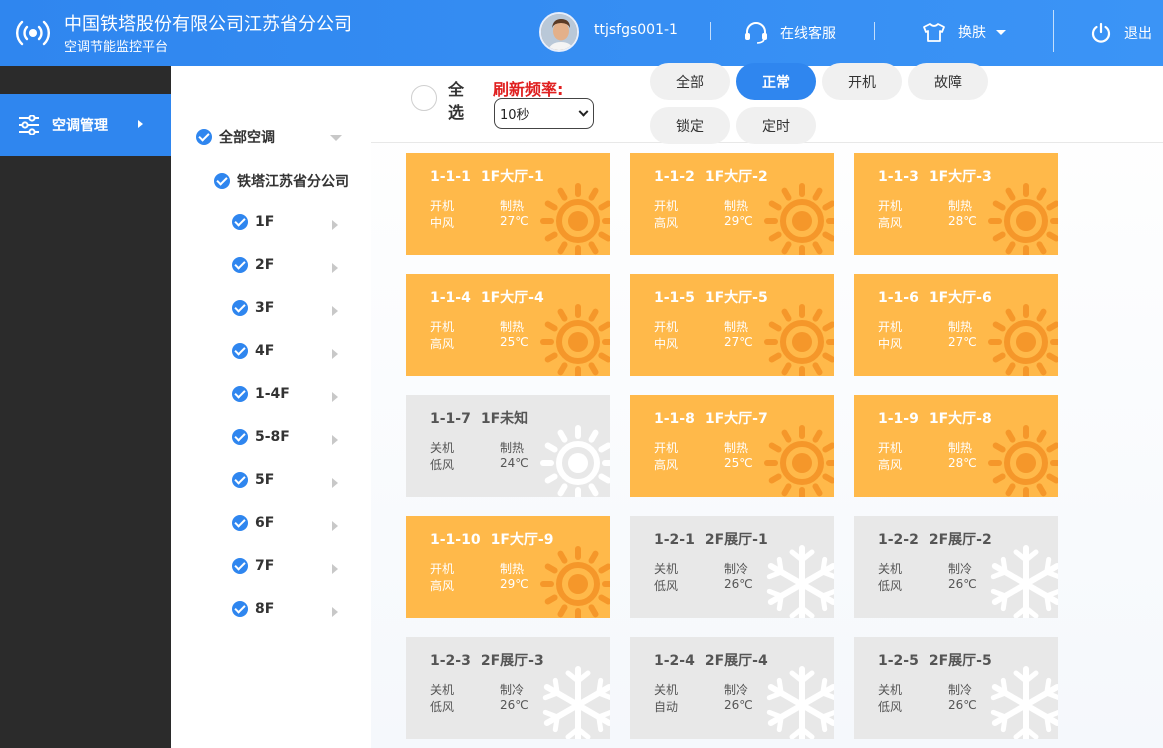 The image size is (1163, 748). What do you see at coordinates (874, 31) in the screenshot?
I see `header-divider` at bounding box center [874, 31].